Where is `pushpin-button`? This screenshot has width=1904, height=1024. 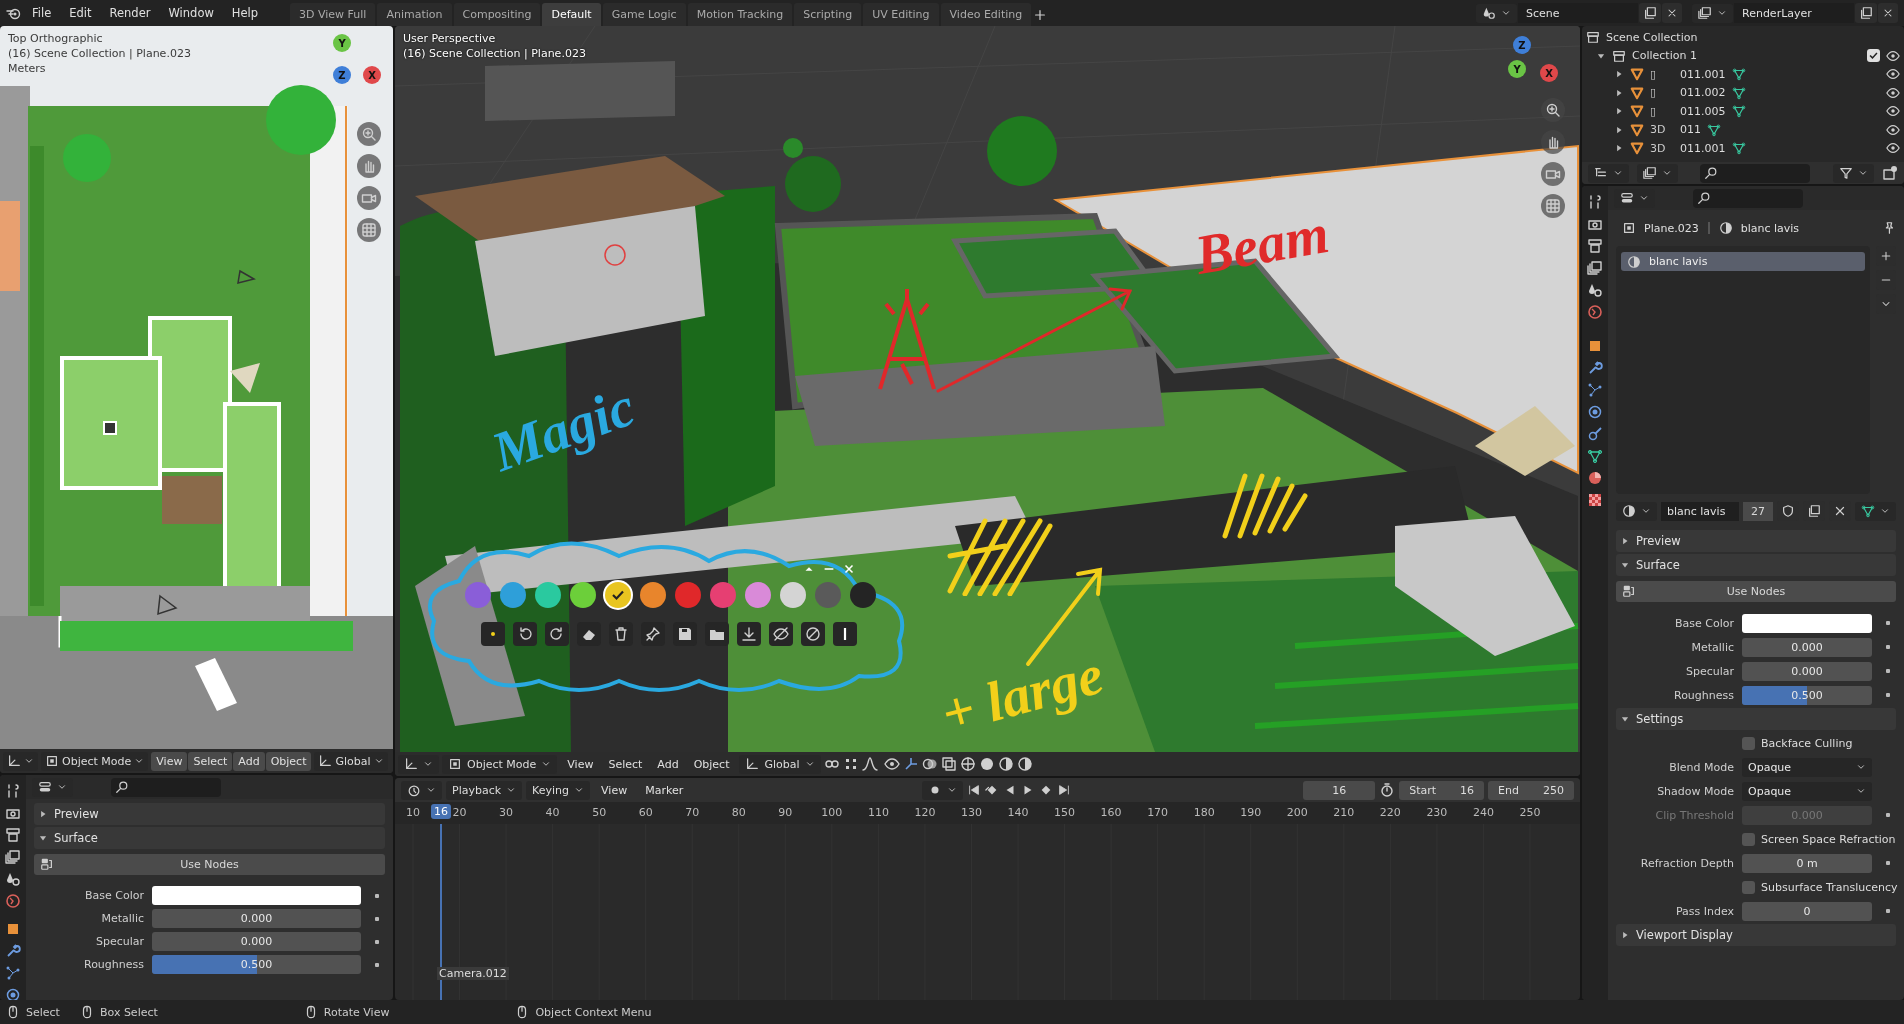
pushpin-button is located at coordinates (653, 634).